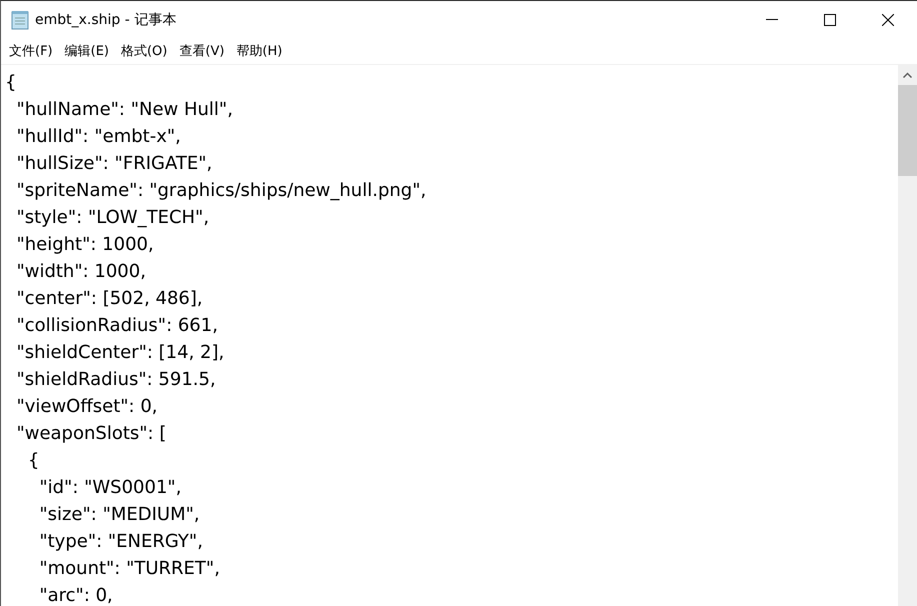  What do you see at coordinates (120, 353) in the screenshot?
I see `text-line: "shieldCenter": [14, 2],` at bounding box center [120, 353].